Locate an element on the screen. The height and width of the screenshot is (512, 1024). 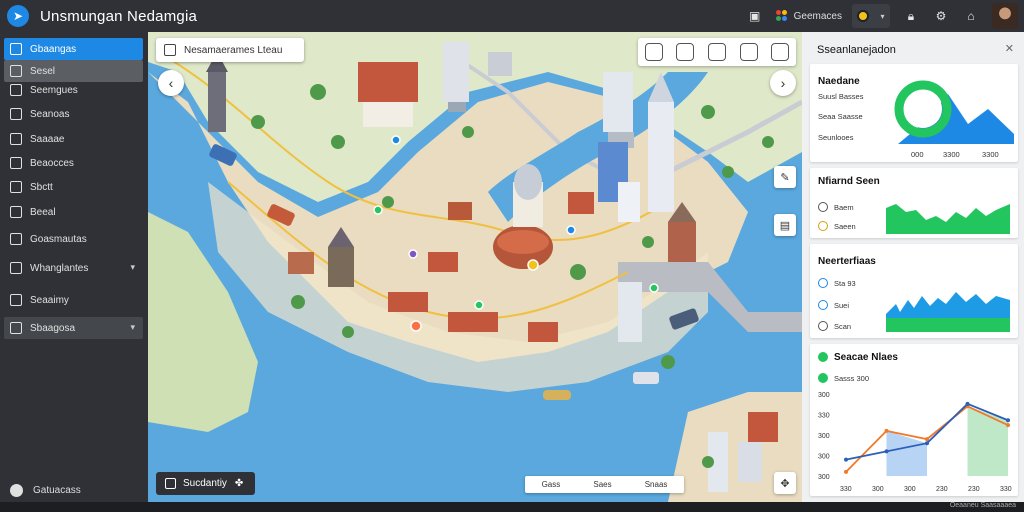
map-prev-button: ‹ is located at coordinates (171, 83).